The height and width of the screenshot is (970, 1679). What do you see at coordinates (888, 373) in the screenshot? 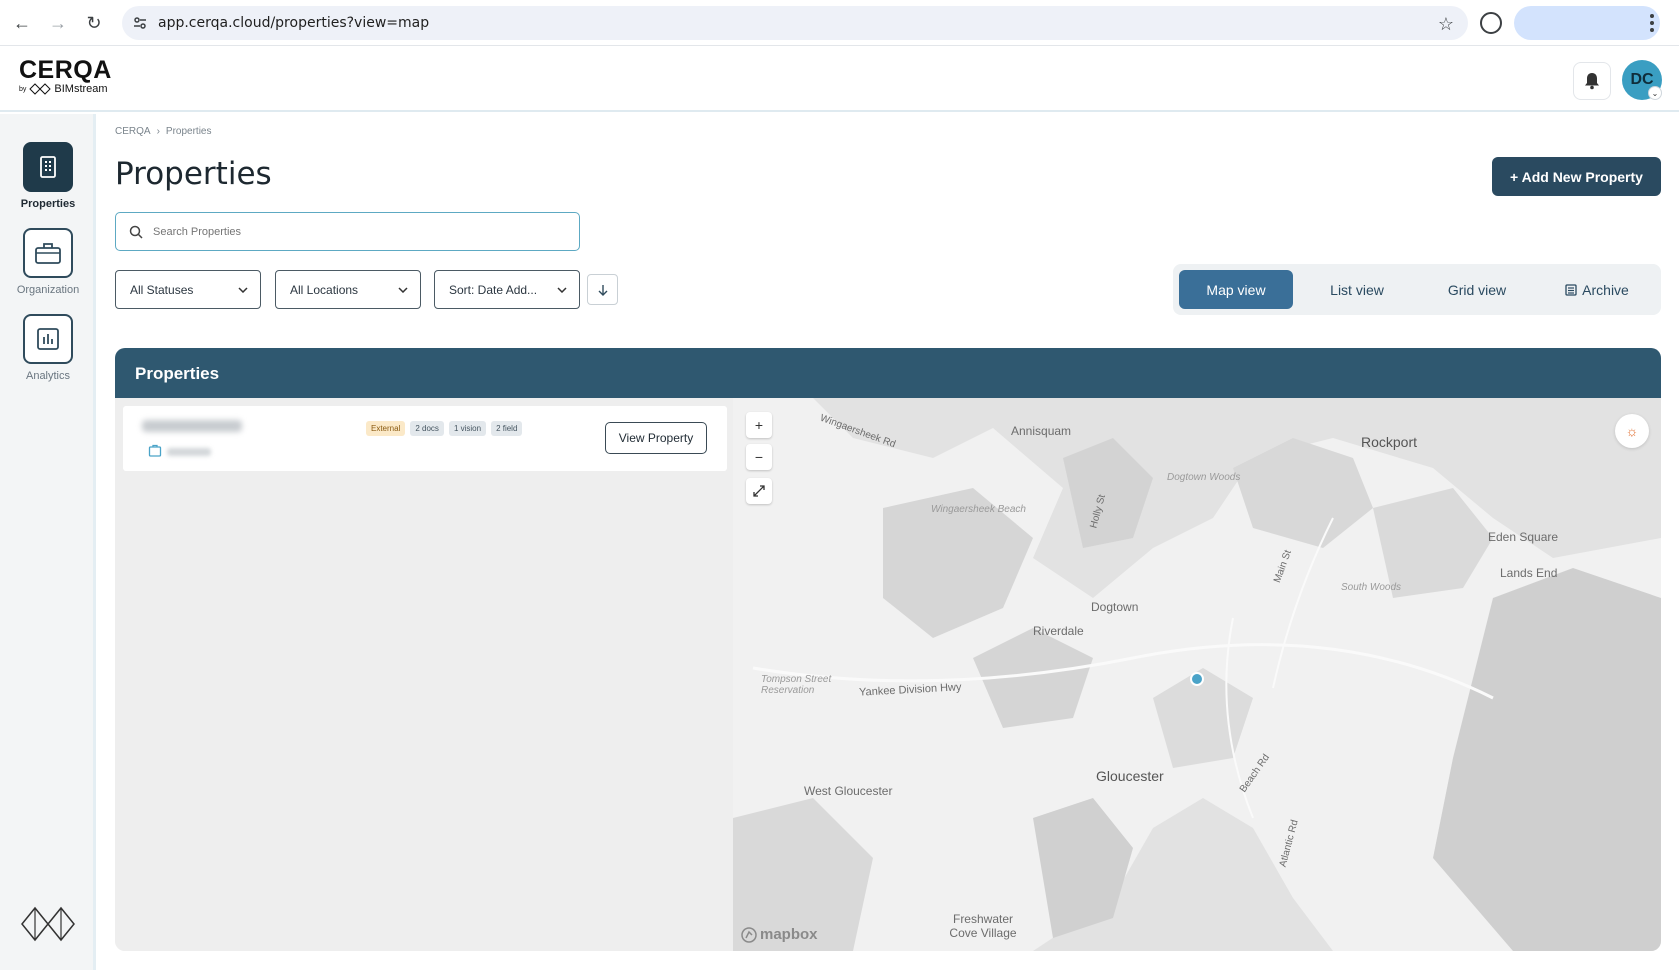
I see `panel-title: Properties` at bounding box center [888, 373].